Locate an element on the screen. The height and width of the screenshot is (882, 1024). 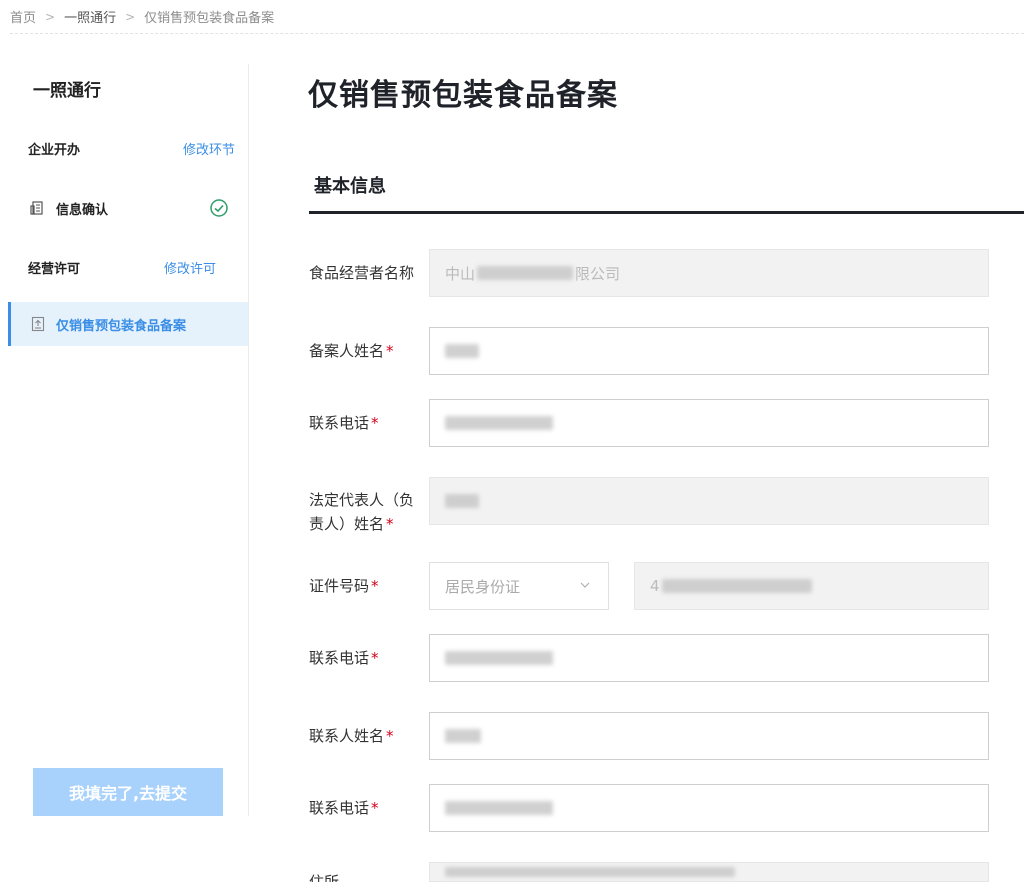
id-number-label: 证件号码 * is located at coordinates (344, 586).